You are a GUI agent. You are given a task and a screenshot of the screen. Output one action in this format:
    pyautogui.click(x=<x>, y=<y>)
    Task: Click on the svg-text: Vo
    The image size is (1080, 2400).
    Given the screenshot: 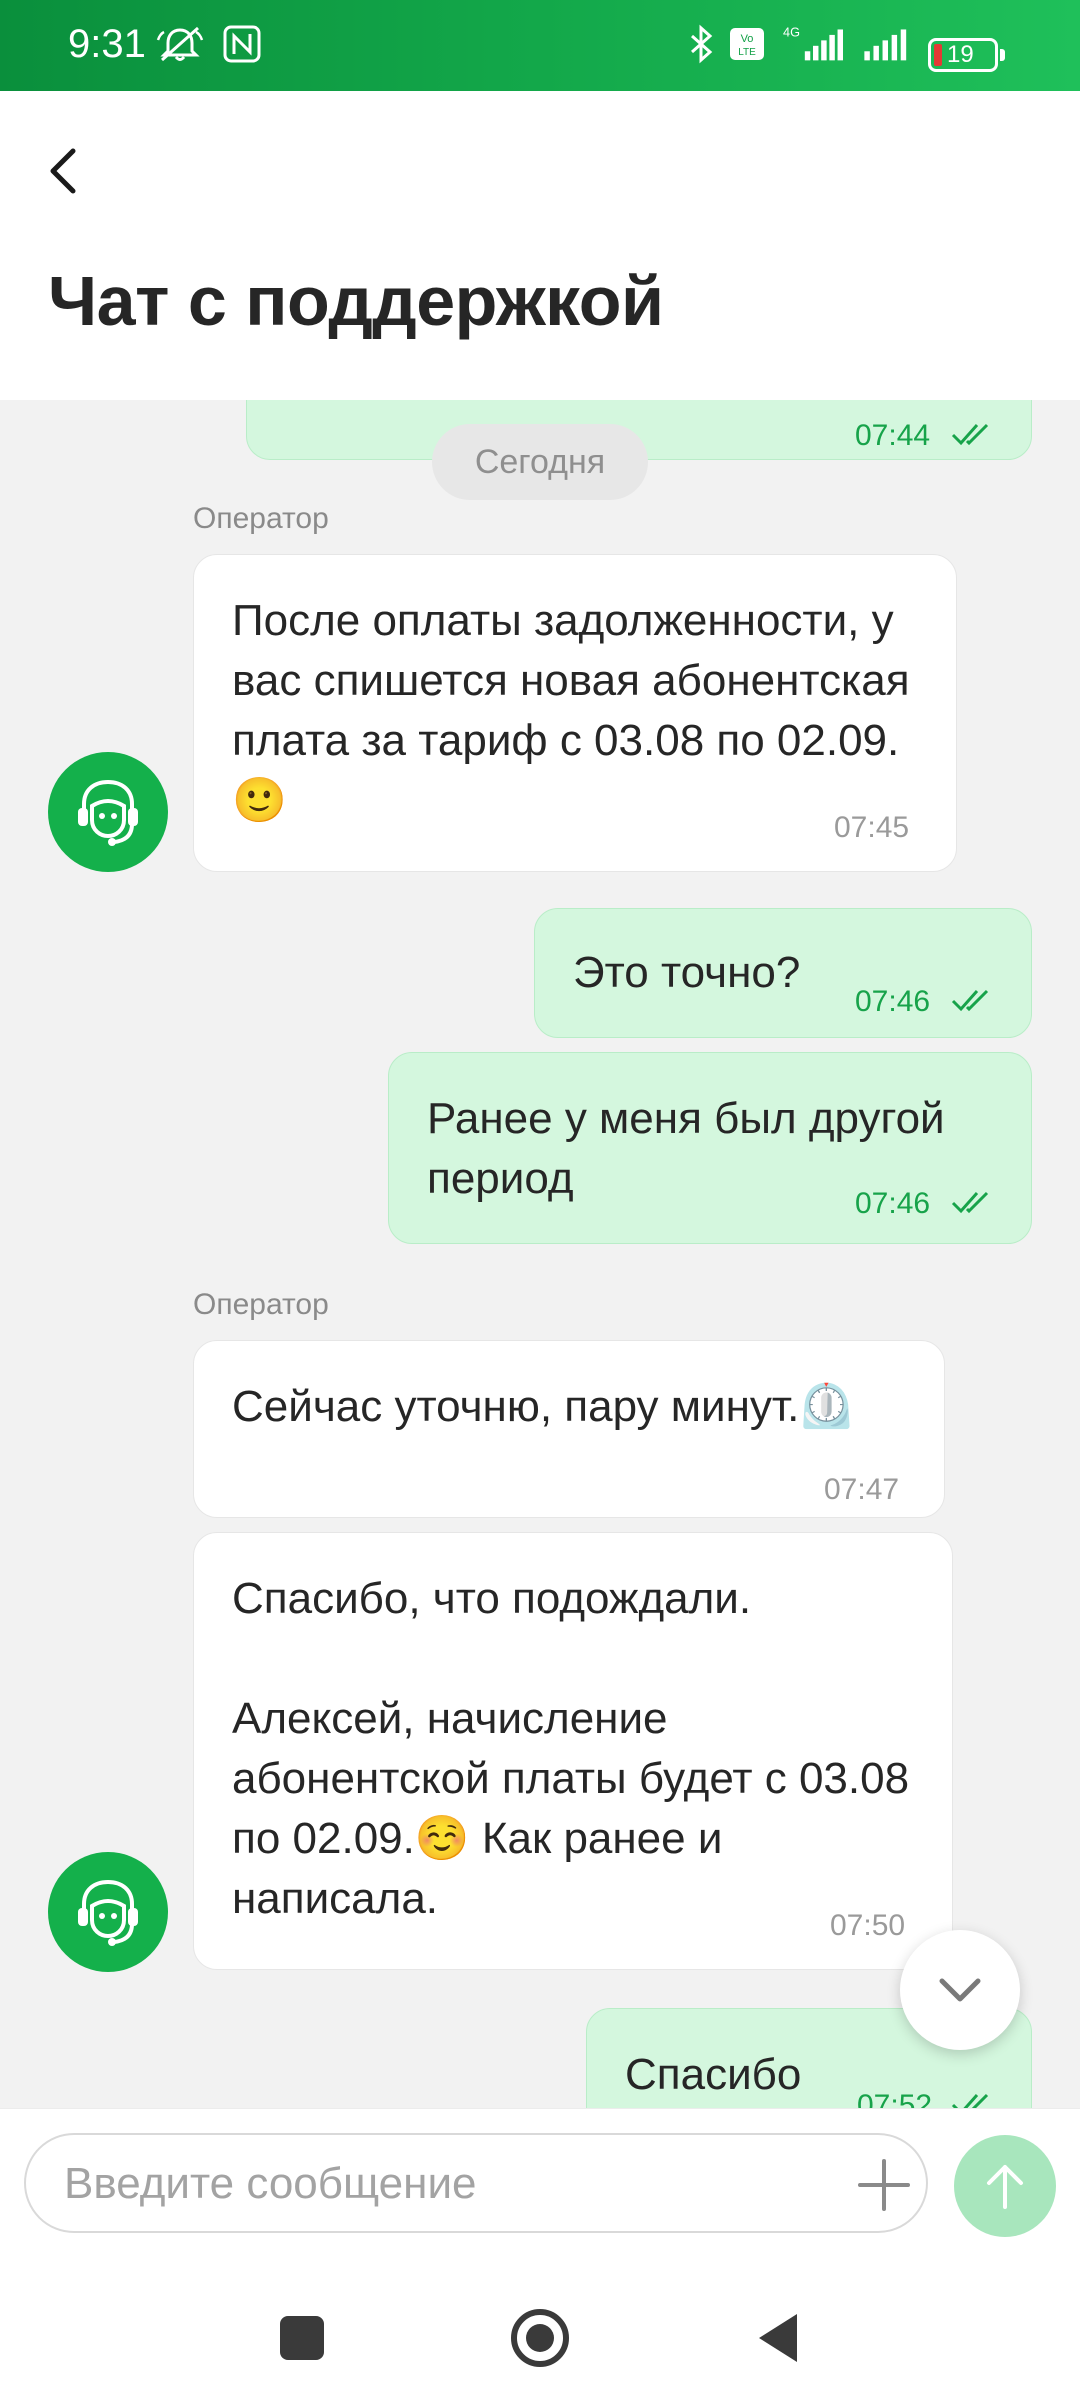 What is the action you would take?
    pyautogui.click(x=747, y=39)
    